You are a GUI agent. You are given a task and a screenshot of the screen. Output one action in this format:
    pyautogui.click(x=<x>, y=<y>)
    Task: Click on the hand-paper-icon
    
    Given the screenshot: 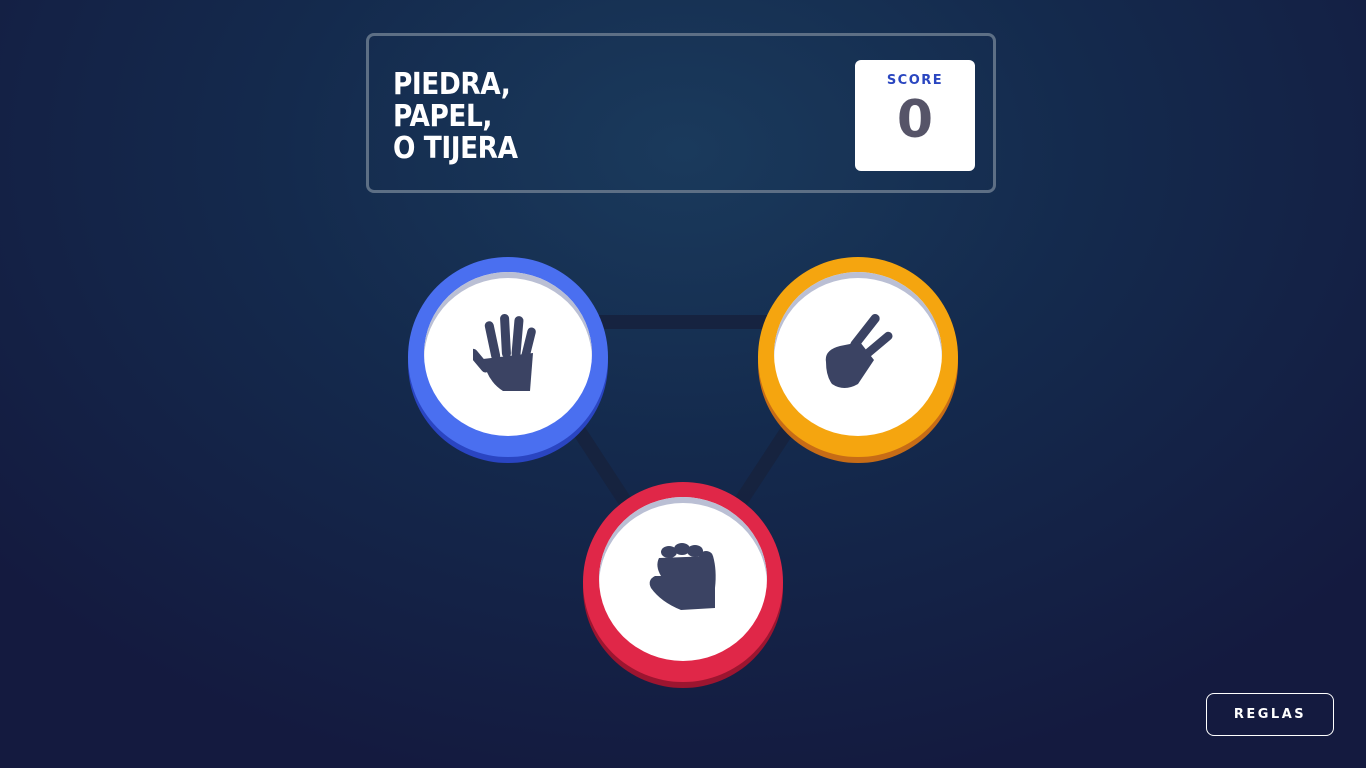 What is the action you would take?
    pyautogui.click(x=505, y=354)
    